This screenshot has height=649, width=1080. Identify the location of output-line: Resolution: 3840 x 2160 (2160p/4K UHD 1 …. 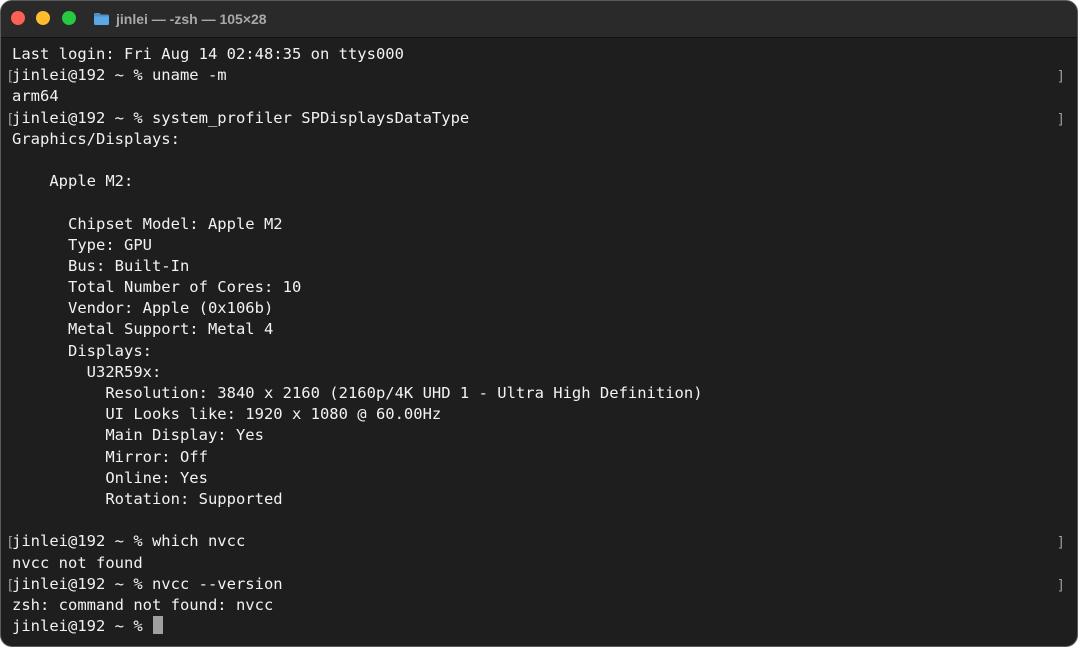
(539, 393).